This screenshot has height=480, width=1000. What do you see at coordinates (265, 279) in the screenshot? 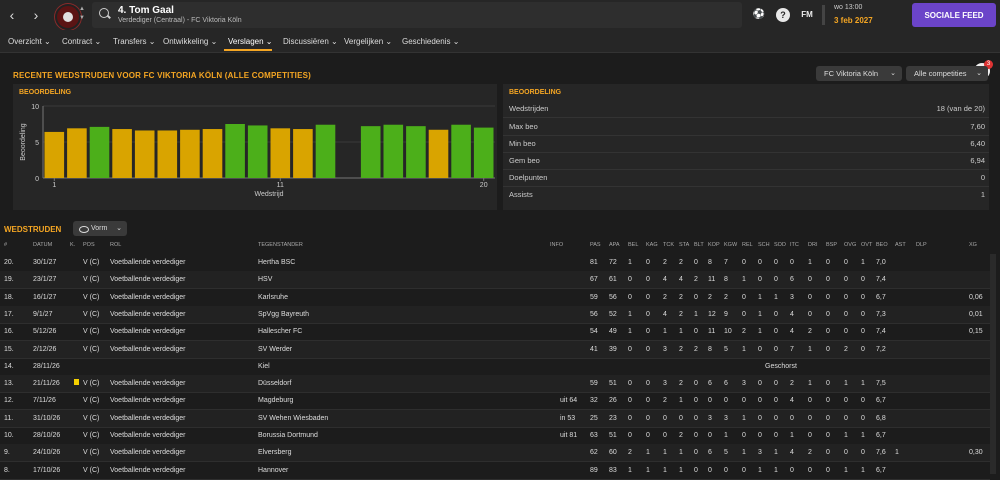
I see `opponent-link: HSV` at bounding box center [265, 279].